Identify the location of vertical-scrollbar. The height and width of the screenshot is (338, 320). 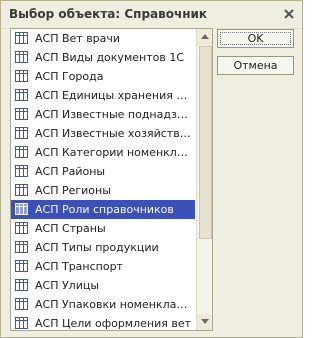
(204, 179).